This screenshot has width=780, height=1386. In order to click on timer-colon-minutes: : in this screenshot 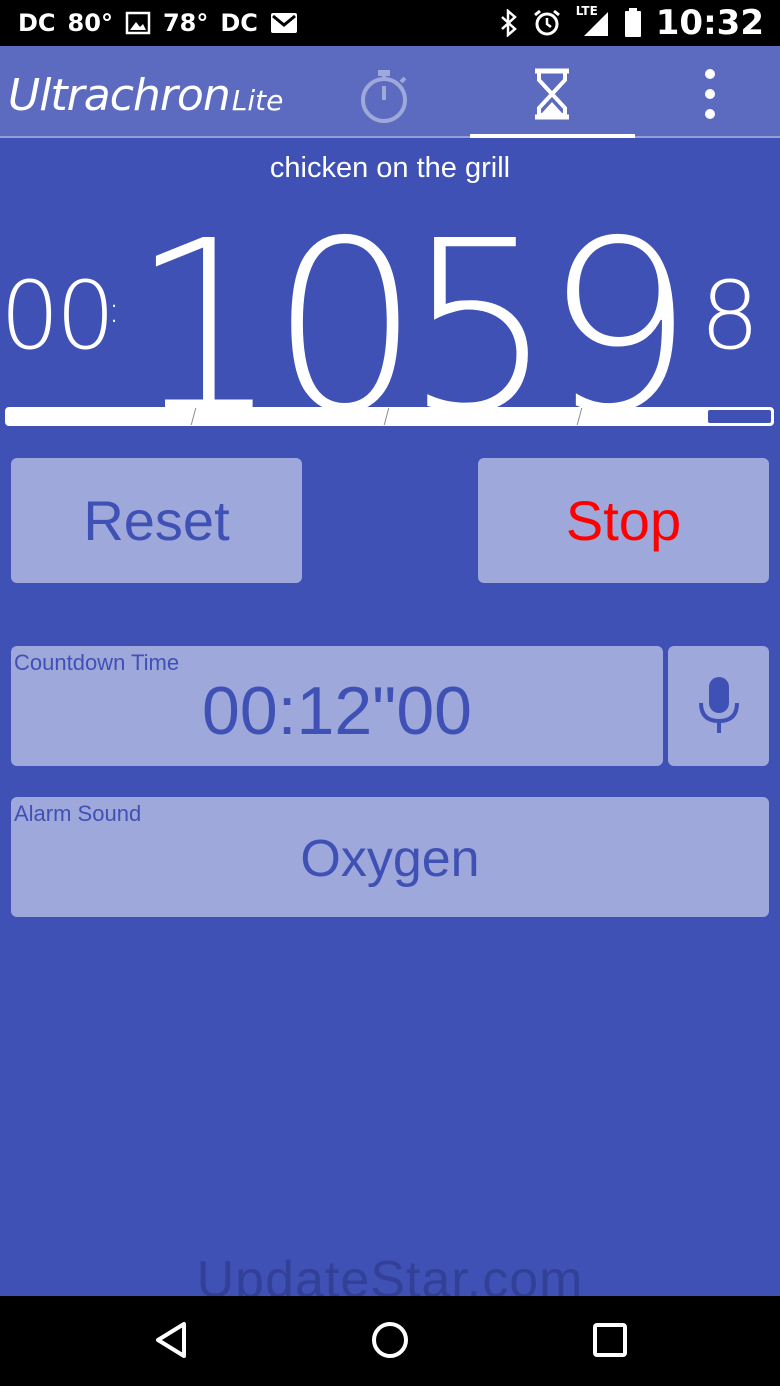, I will do `click(389, 310)`.